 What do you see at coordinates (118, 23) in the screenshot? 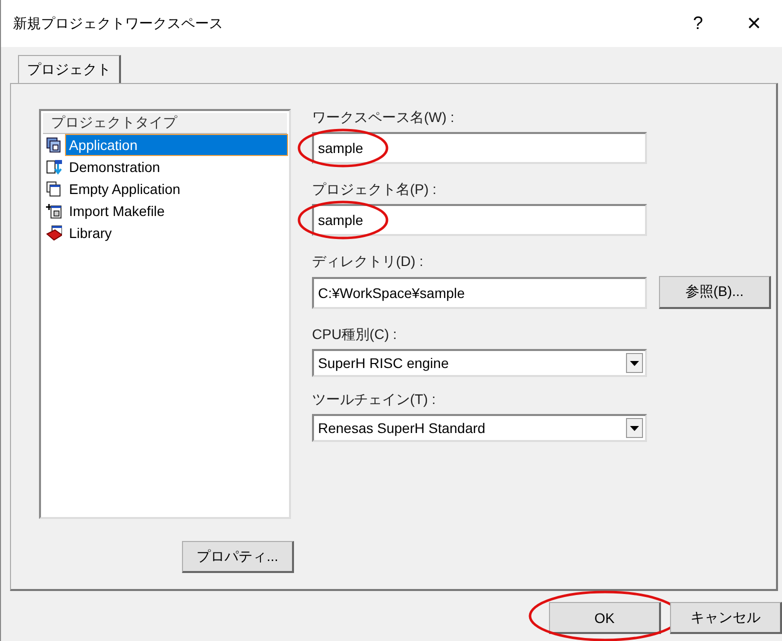
I see `window-title: 新規プロジェクトワークスペース` at bounding box center [118, 23].